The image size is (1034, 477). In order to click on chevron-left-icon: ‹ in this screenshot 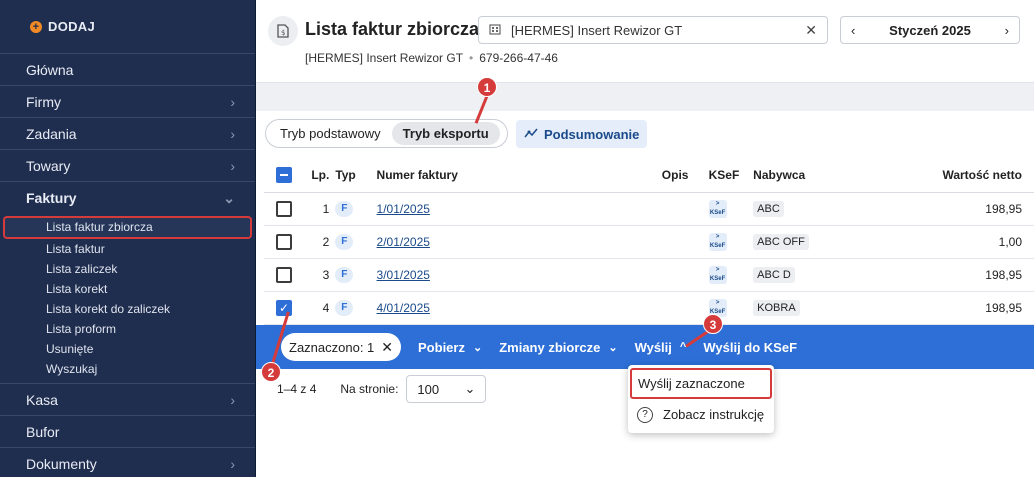, I will do `click(853, 30)`.